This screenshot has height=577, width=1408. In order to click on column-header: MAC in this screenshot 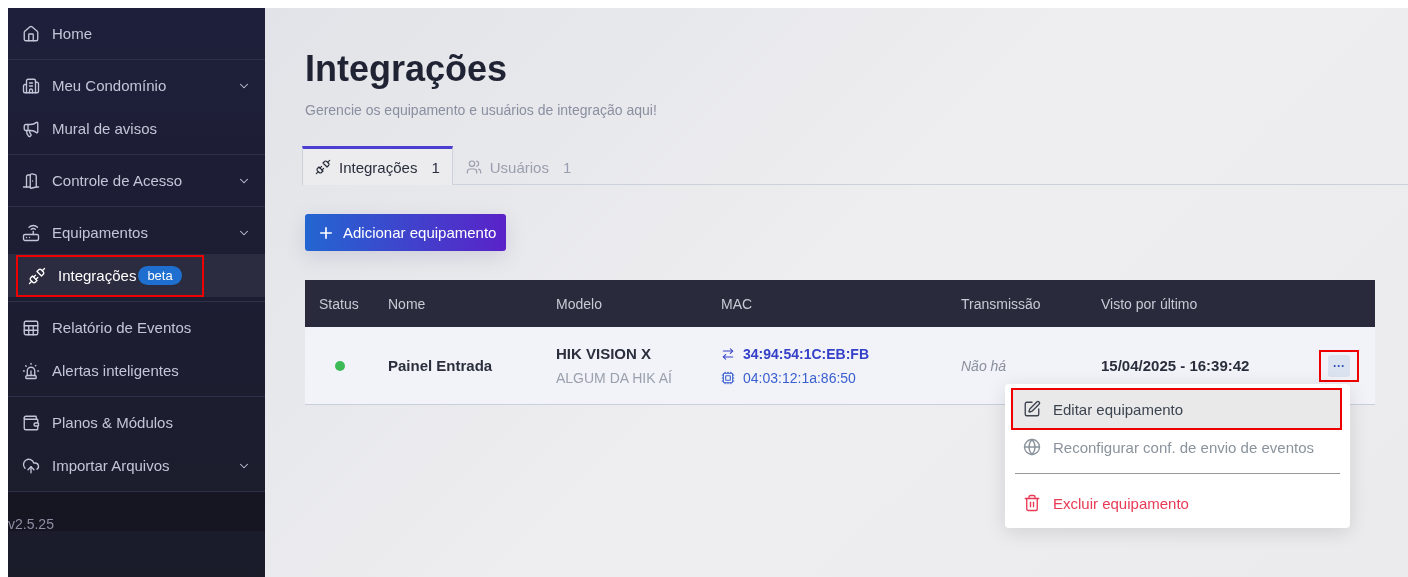, I will do `click(737, 303)`.